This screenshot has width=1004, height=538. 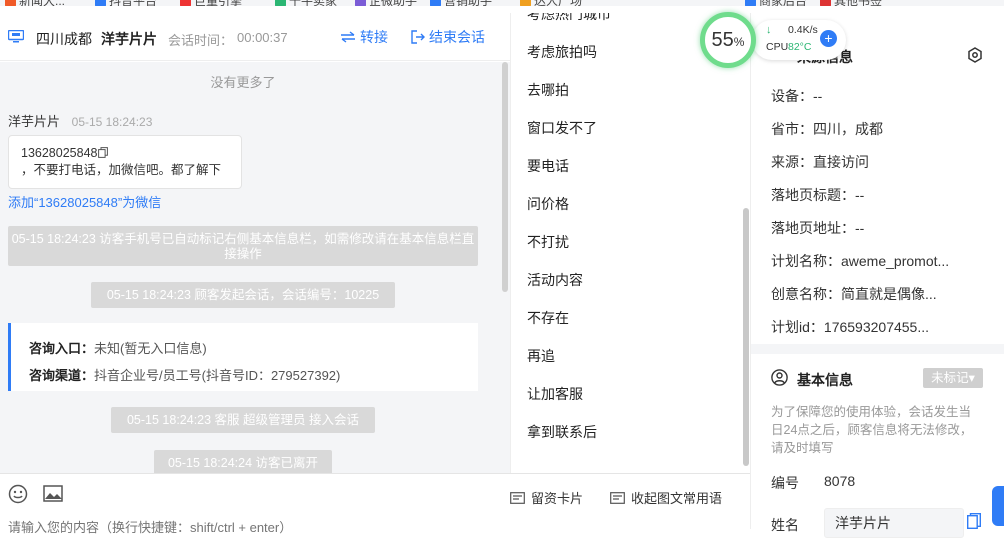 I want to click on quick-reply-item: 窗口发不了, so click(x=562, y=128).